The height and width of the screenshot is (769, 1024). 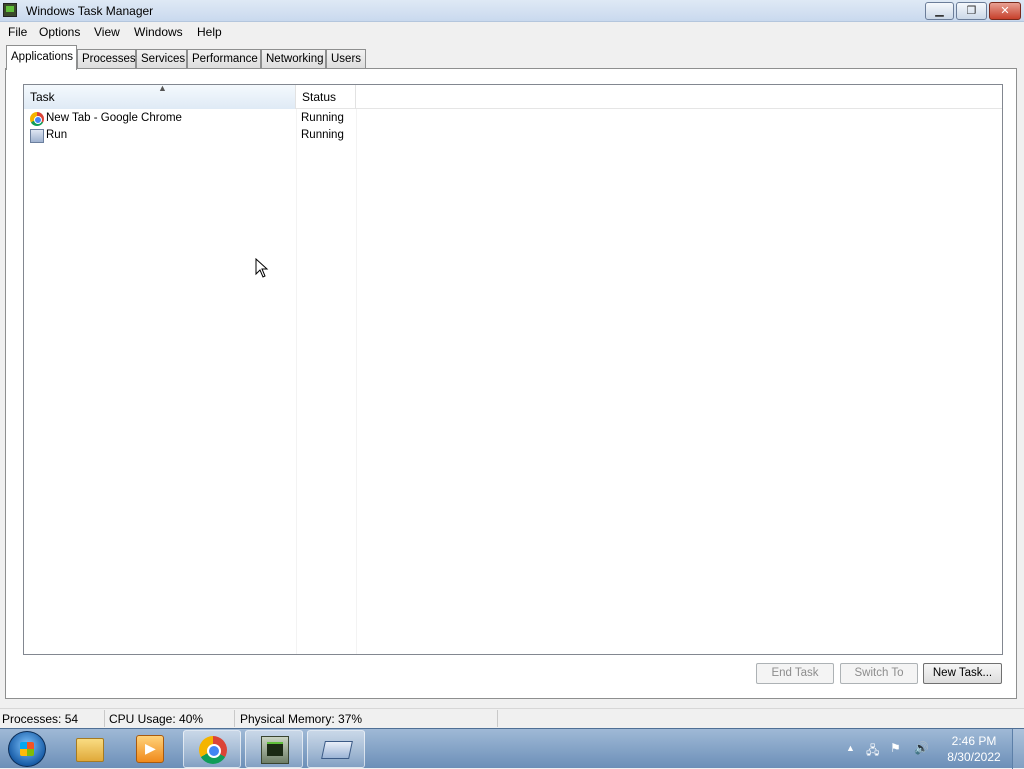 I want to click on explorer-icon, so click(x=90, y=750).